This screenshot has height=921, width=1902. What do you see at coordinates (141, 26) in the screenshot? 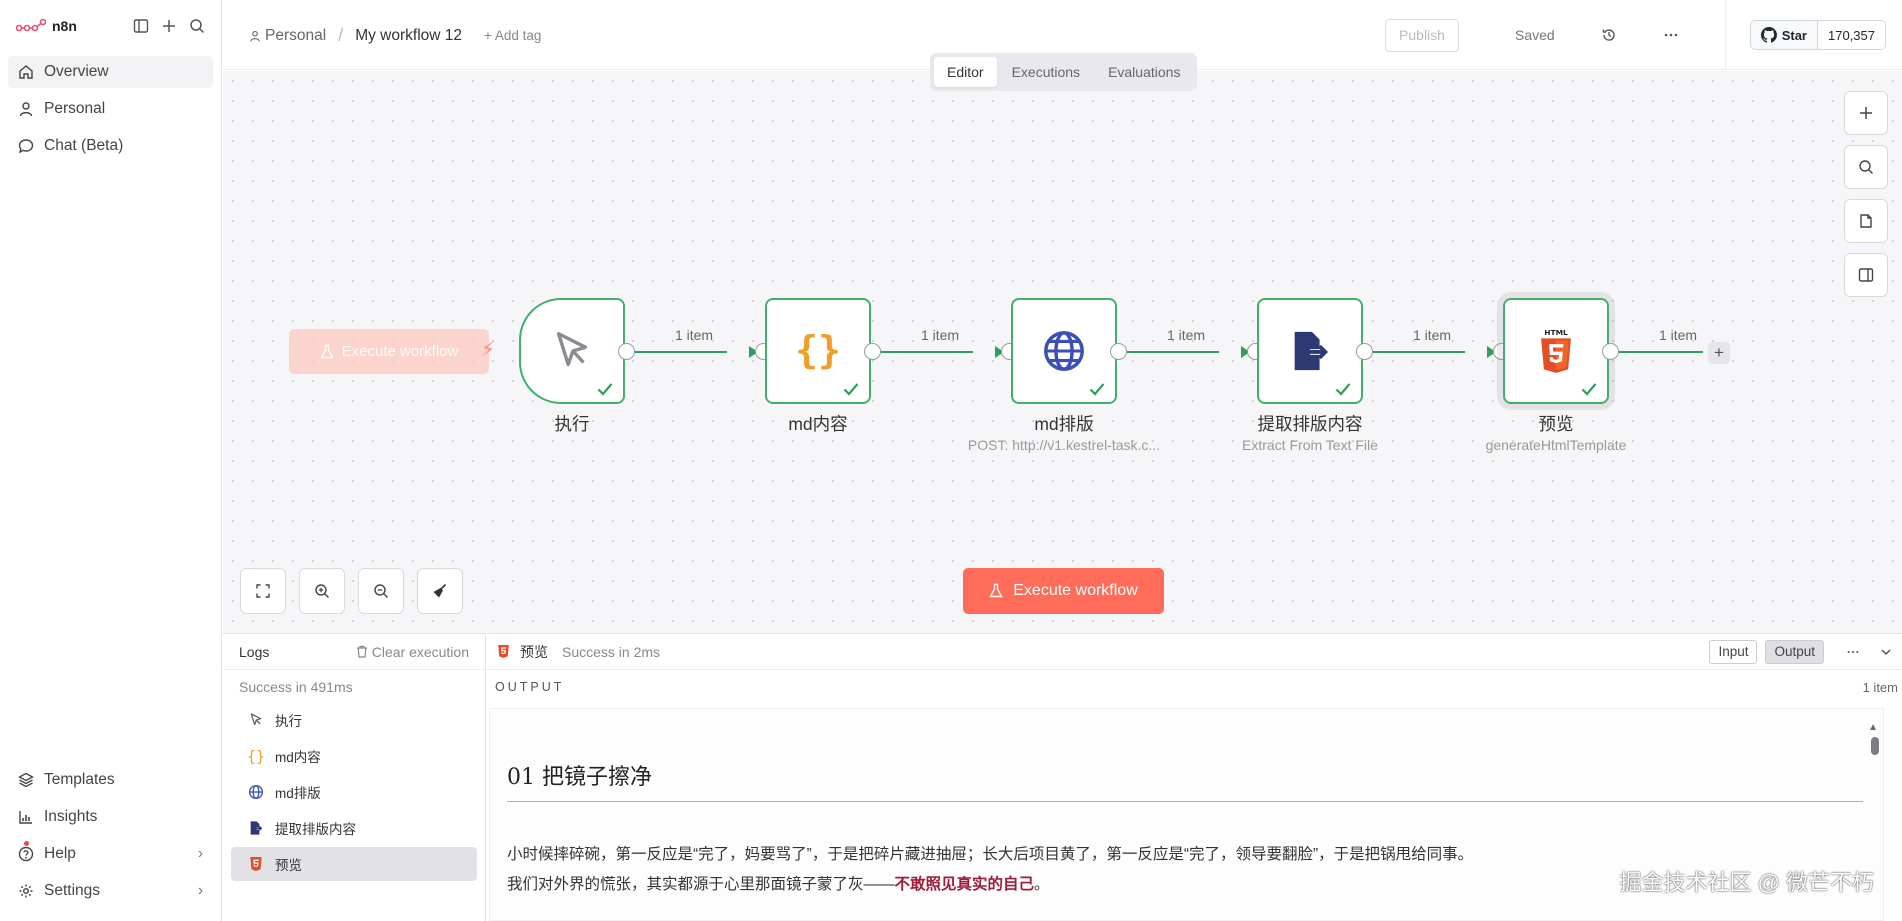
I see `sidebar-toggle-icon` at bounding box center [141, 26].